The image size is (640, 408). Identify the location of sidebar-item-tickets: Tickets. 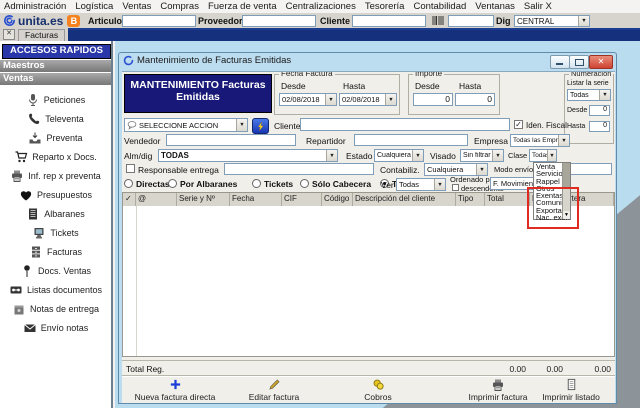
(55, 232).